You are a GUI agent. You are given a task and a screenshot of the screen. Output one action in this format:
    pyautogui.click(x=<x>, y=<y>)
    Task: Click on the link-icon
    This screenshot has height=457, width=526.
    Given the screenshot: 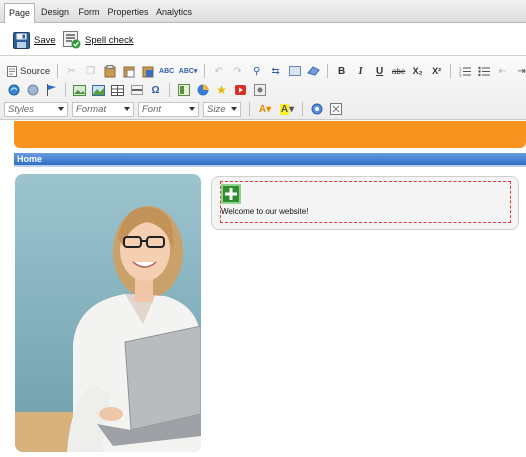 What is the action you would take?
    pyautogui.click(x=13, y=90)
    